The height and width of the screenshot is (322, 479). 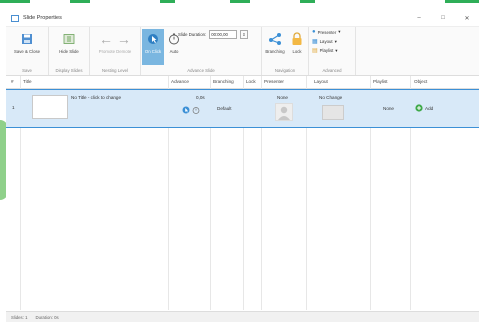 What do you see at coordinates (96, 97) in the screenshot?
I see `slide-title: No Title - click to change` at bounding box center [96, 97].